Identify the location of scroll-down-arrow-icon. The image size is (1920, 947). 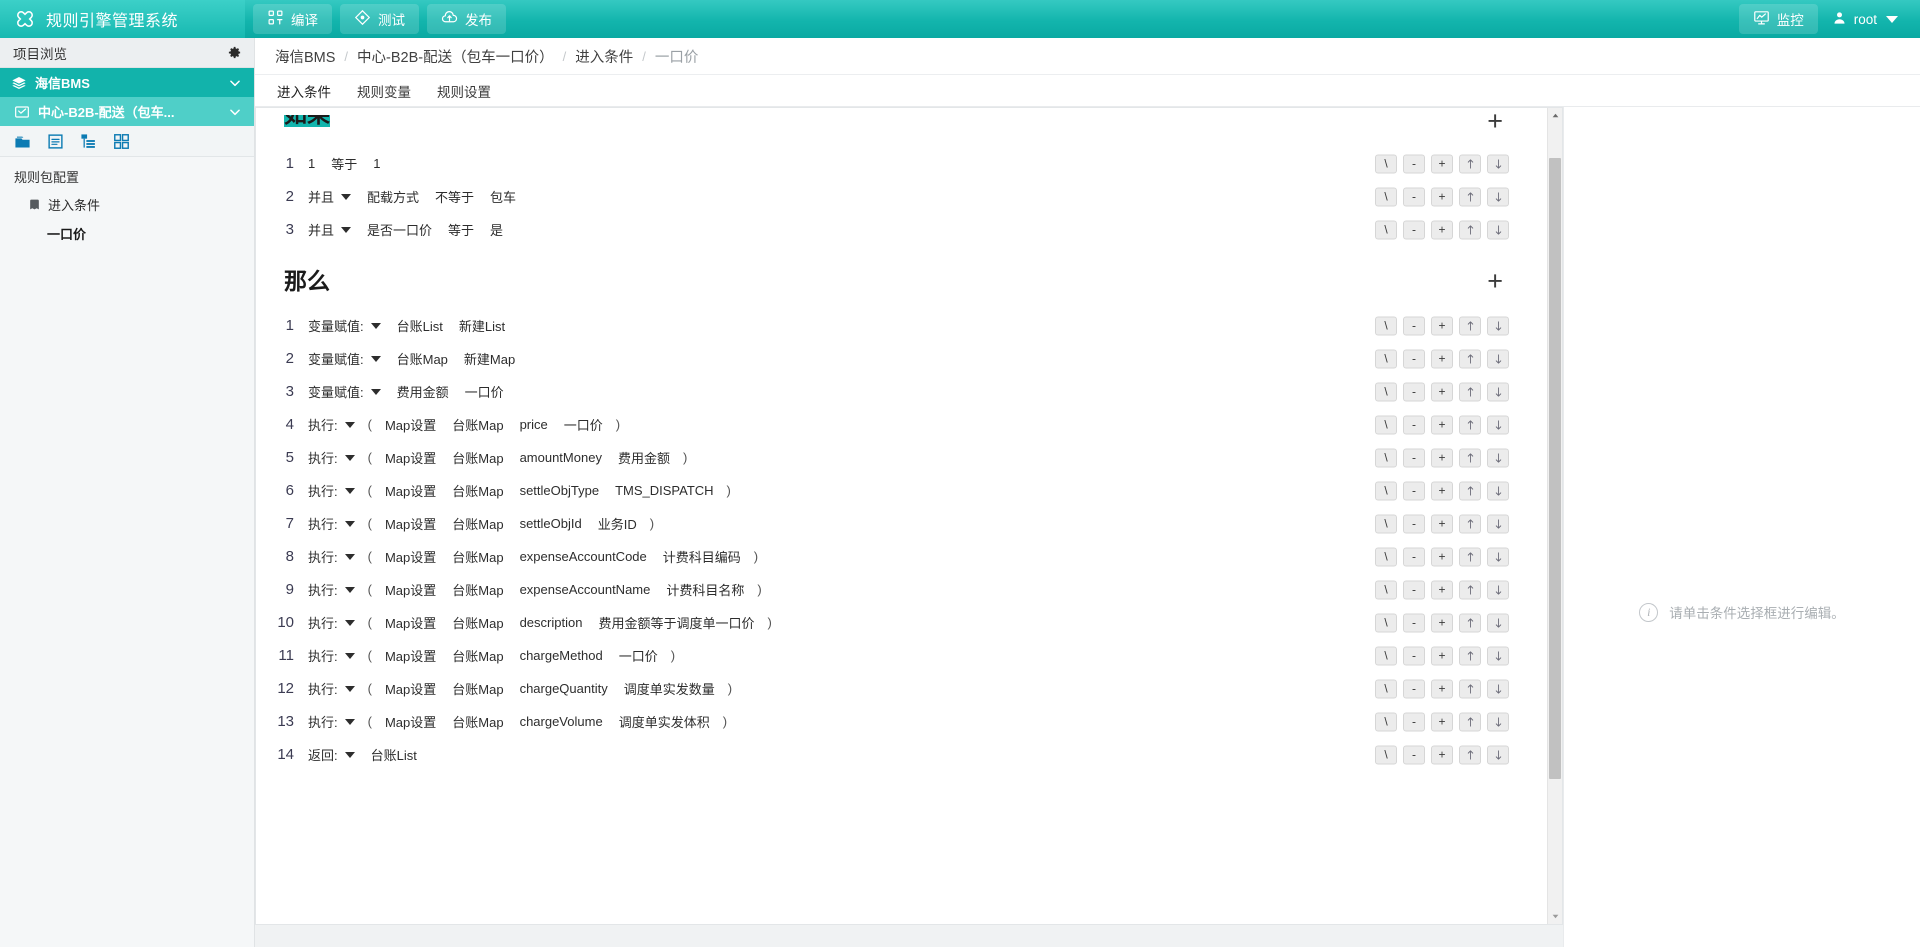
(1555, 916).